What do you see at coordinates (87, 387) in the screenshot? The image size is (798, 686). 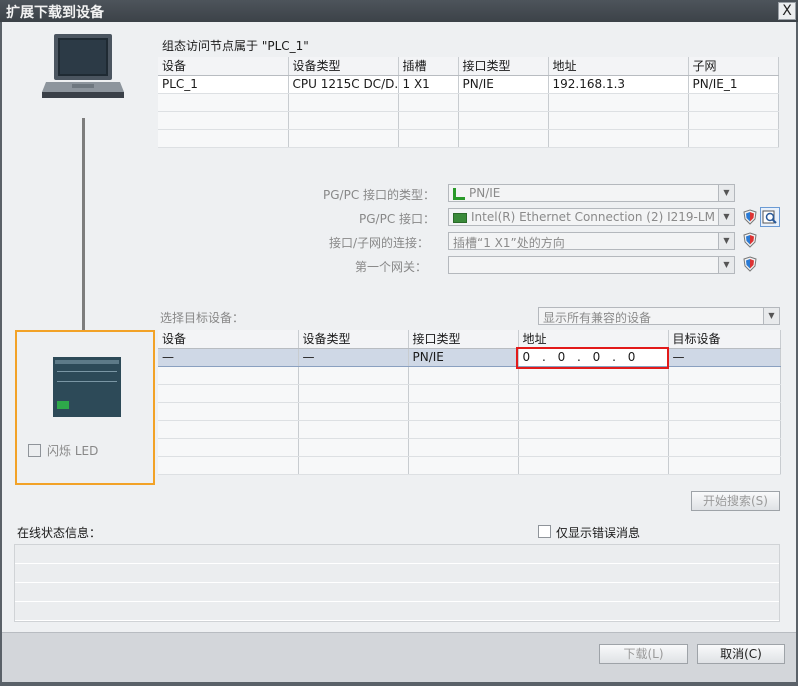 I see `plc-device-icon` at bounding box center [87, 387].